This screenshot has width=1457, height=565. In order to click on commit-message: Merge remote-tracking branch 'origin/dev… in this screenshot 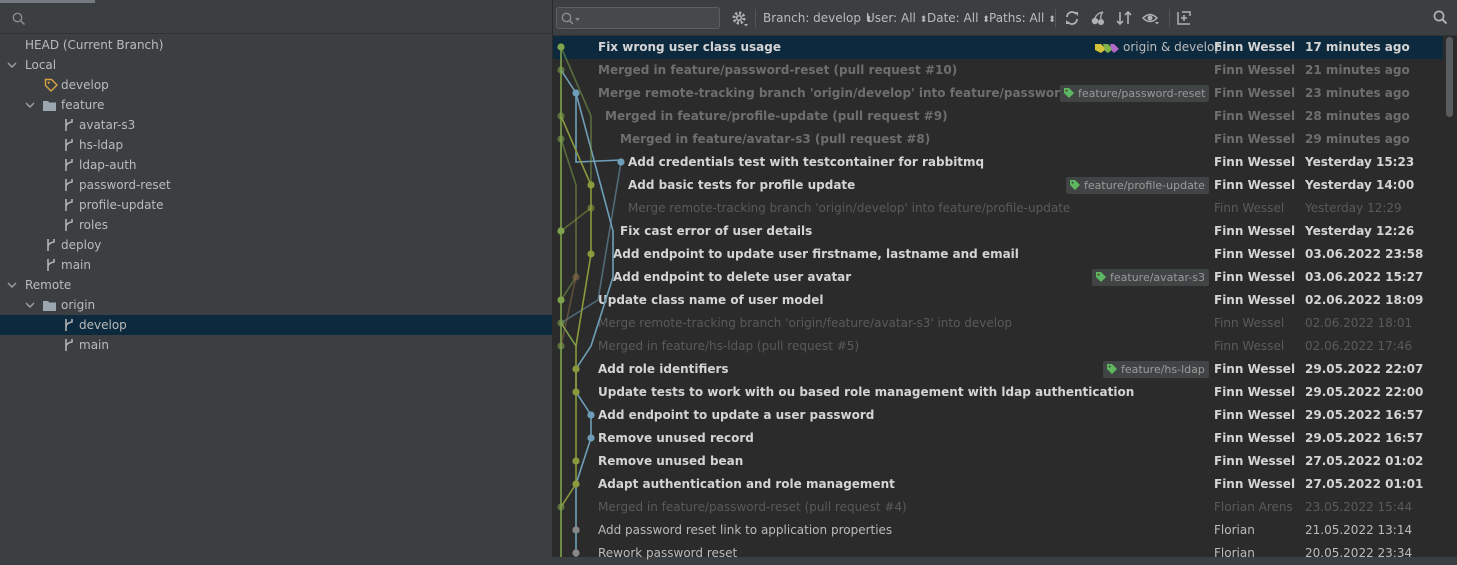, I will do `click(853, 93)`.